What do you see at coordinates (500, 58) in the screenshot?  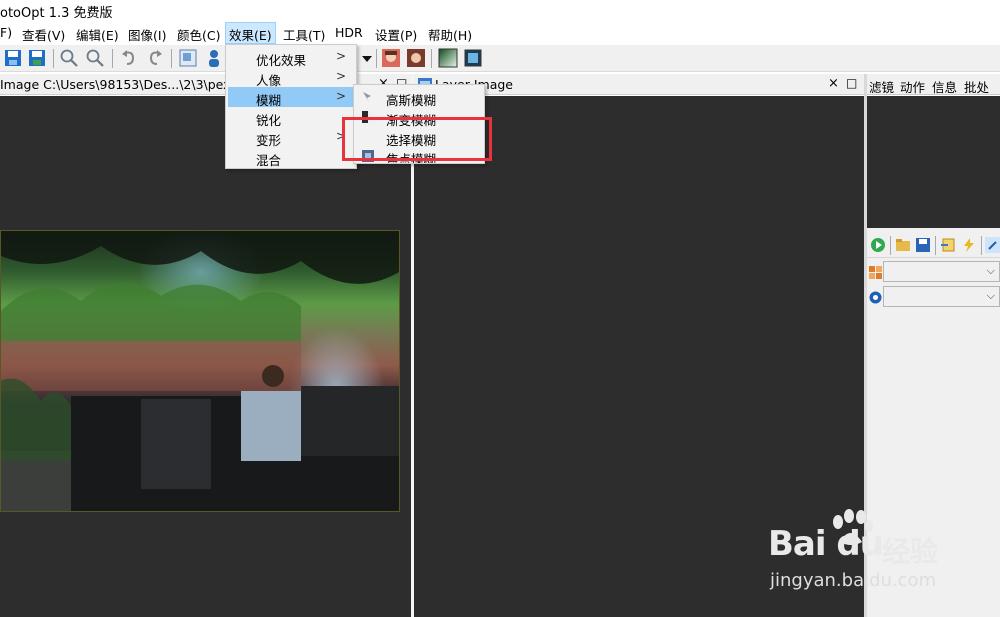 I see `toolbar` at bounding box center [500, 58].